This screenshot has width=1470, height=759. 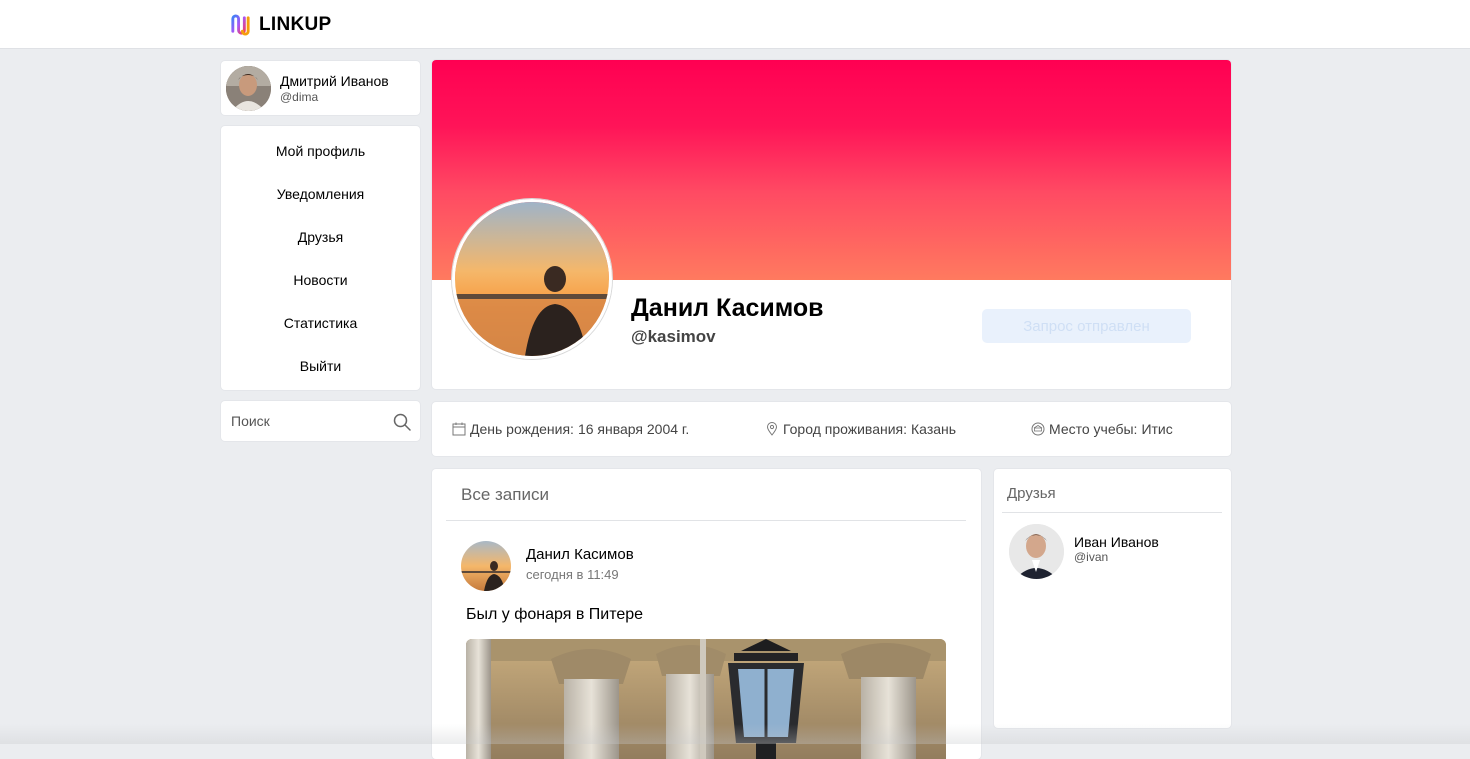 I want to click on friend-name: Иван Иванов, so click(x=1116, y=542).